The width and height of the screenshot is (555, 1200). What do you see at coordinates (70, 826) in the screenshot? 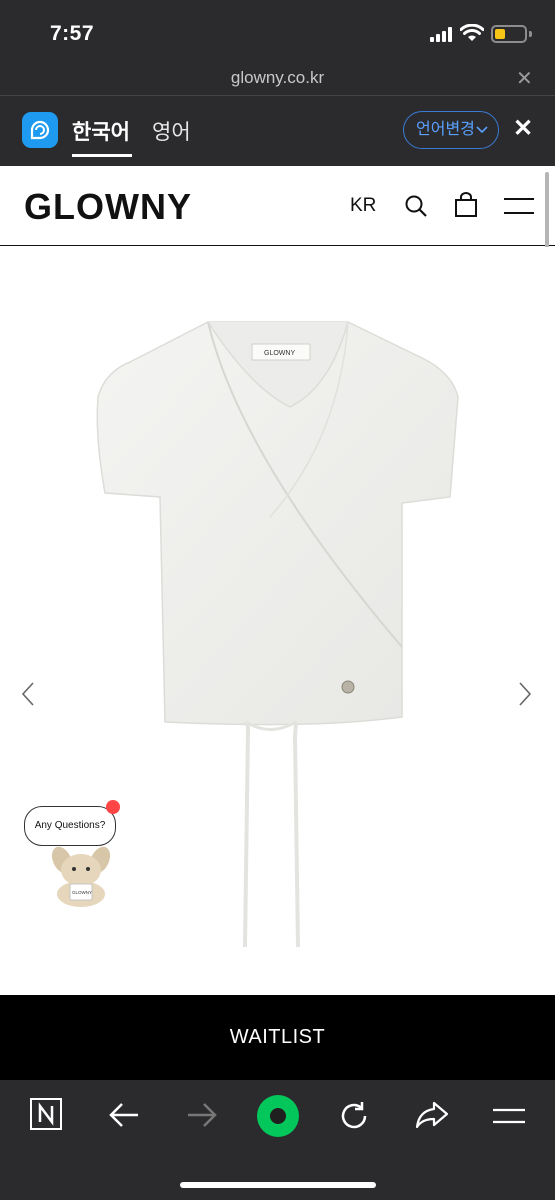
I see `chat-bubble: Any Questions?` at bounding box center [70, 826].